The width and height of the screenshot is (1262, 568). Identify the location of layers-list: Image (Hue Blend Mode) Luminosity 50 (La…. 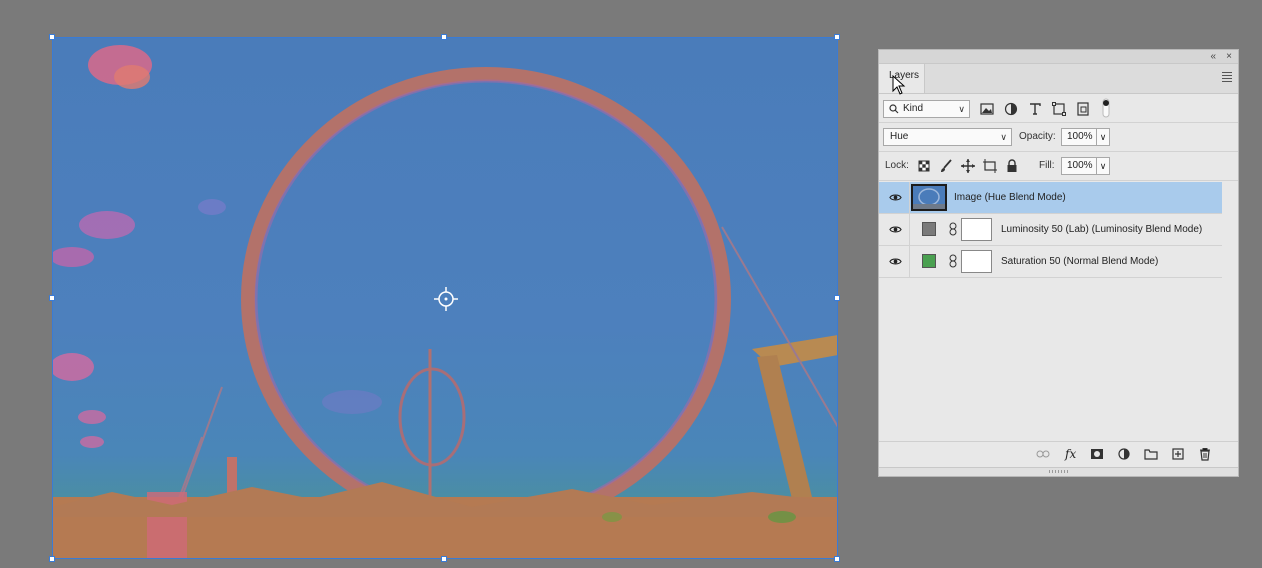
(1050, 230).